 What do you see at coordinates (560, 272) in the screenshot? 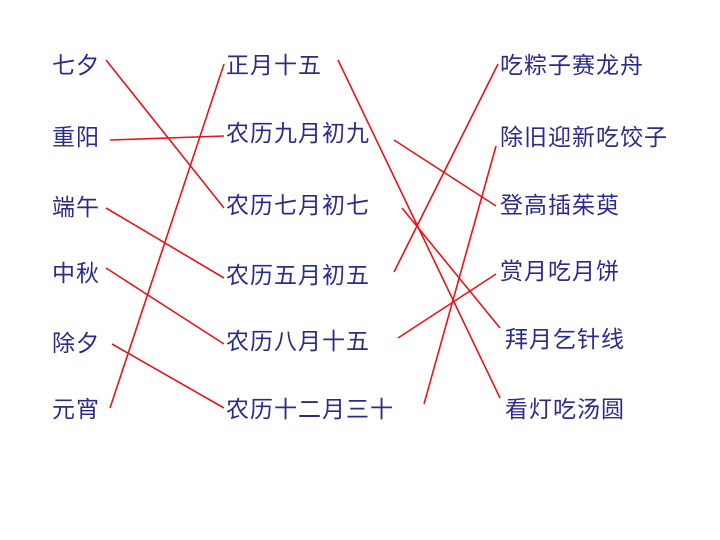
I see `custom-label: 赏月吃月饼` at bounding box center [560, 272].